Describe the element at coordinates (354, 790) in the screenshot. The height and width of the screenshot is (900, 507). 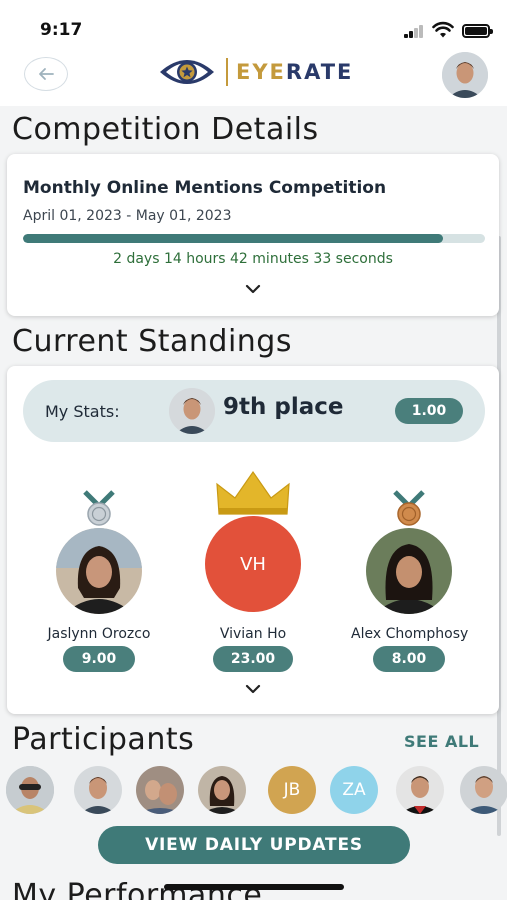
I see `participant-initials-avatar: ZA` at that location.